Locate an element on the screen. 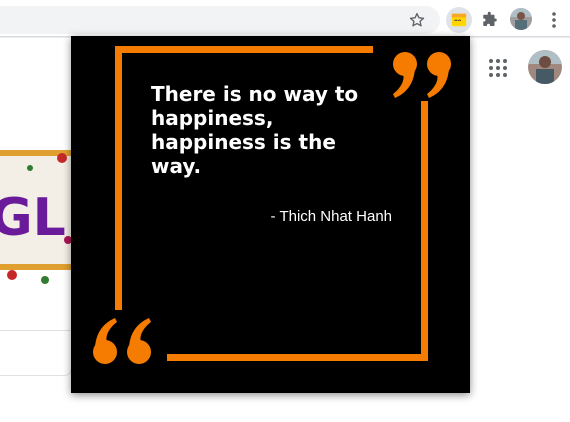 The height and width of the screenshot is (422, 570). frame-top-border is located at coordinates (244, 49).